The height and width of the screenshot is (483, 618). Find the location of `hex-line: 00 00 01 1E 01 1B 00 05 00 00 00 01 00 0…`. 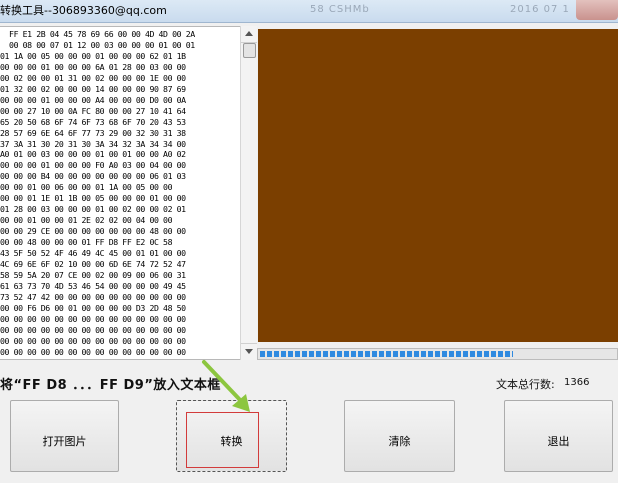

hex-line: 00 00 01 1E 01 1B 00 05 00 00 00 01 00 0… is located at coordinates (93, 198).